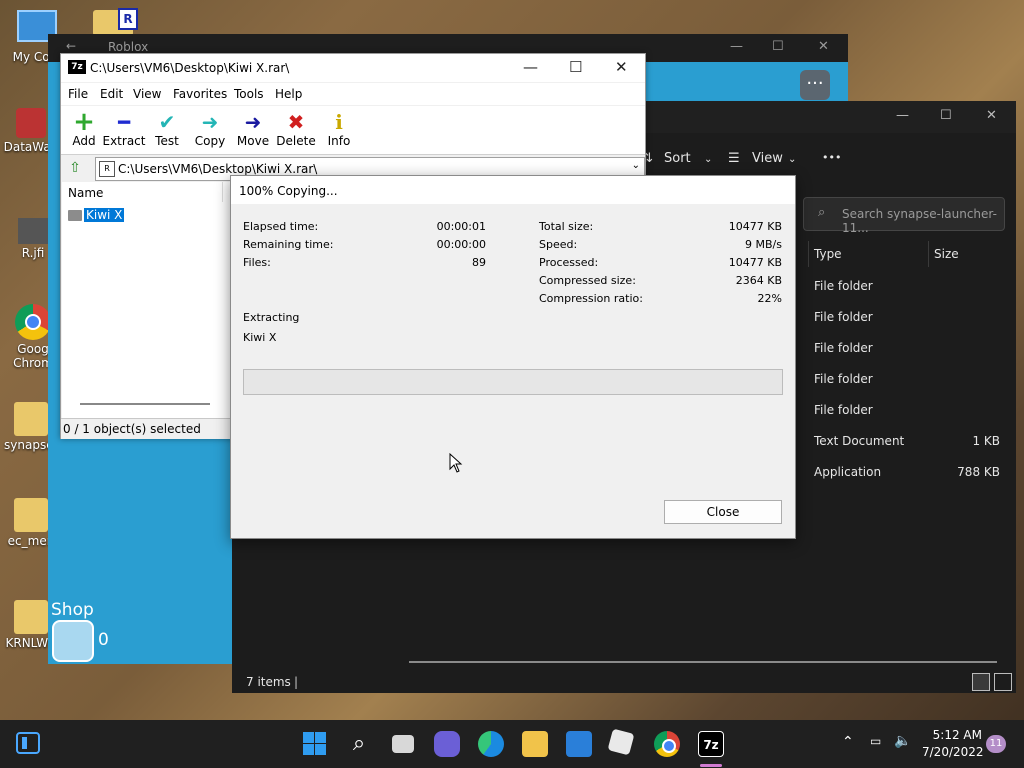  What do you see at coordinates (218, 169) in the screenshot?
I see `address-text: C:\Users\VM6\Desktop\Kiwi X.rar\` at bounding box center [218, 169].